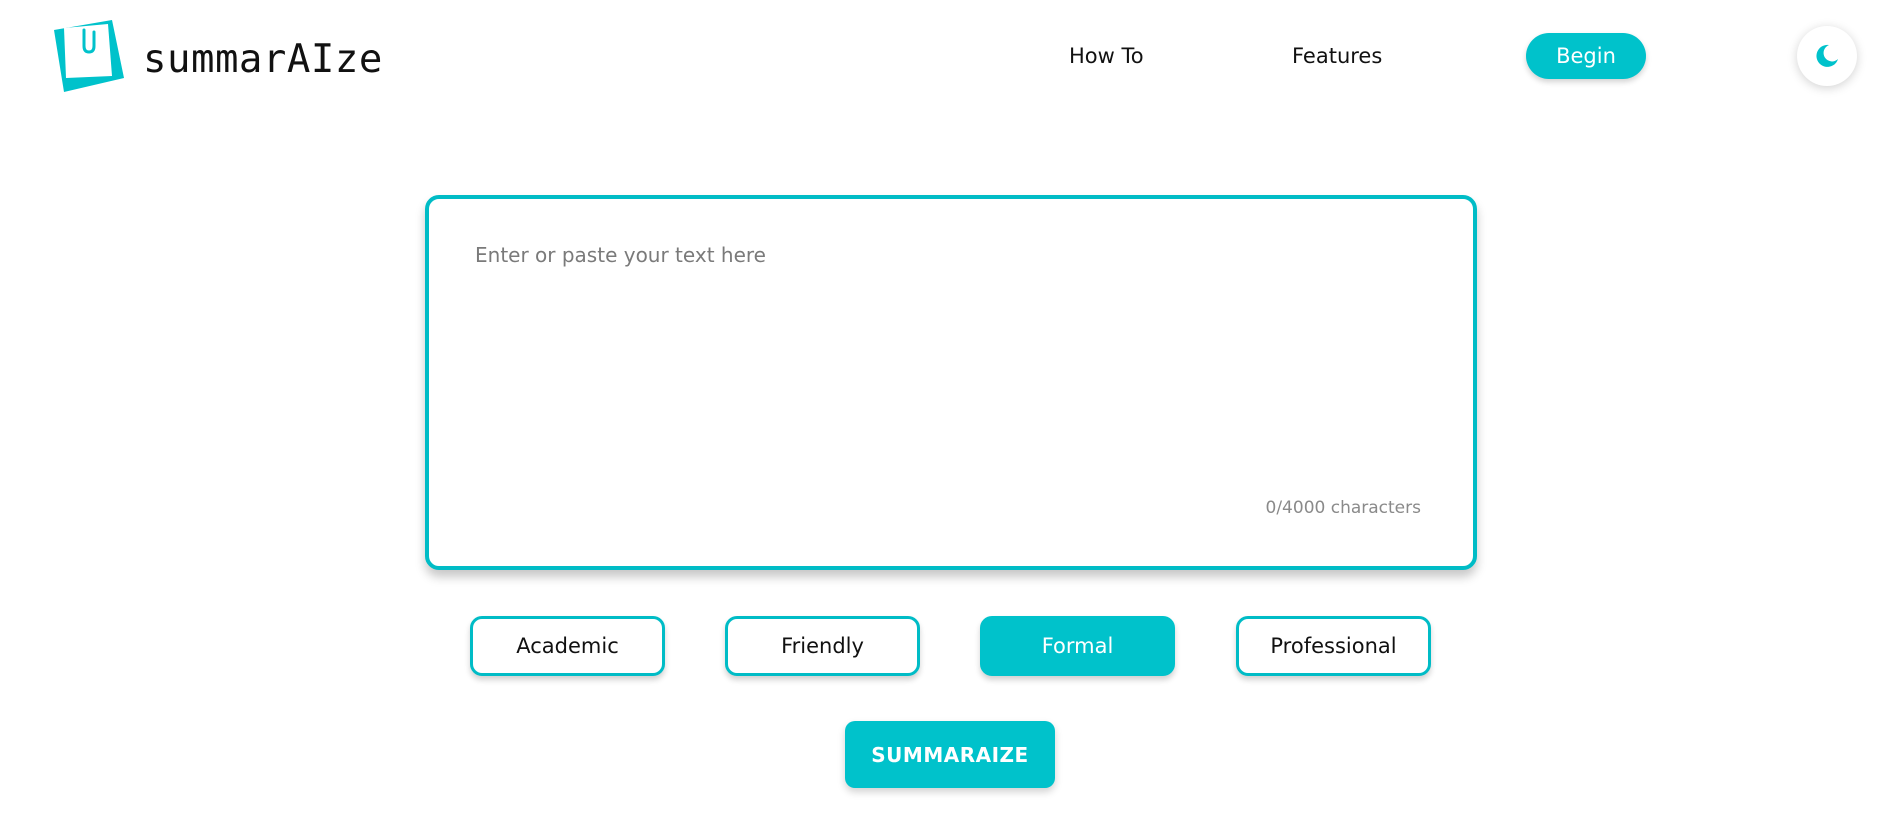 Image resolution: width=1888 pixels, height=823 pixels. Describe the element at coordinates (87, 56) in the screenshot. I see `sticky-note-paperclip-icon` at that location.